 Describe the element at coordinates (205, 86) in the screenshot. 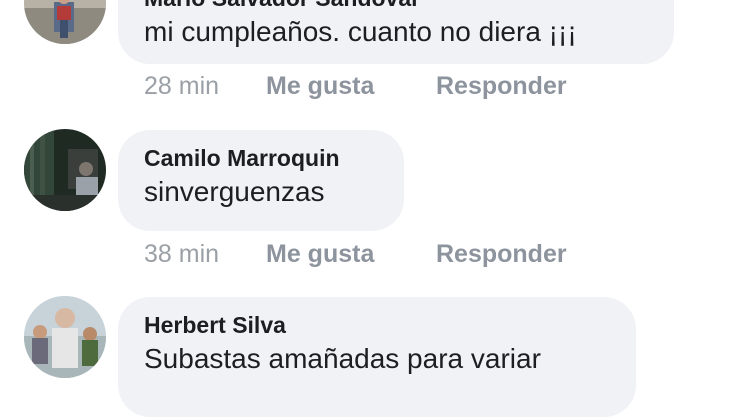

I see `comment-time: 28 min` at that location.